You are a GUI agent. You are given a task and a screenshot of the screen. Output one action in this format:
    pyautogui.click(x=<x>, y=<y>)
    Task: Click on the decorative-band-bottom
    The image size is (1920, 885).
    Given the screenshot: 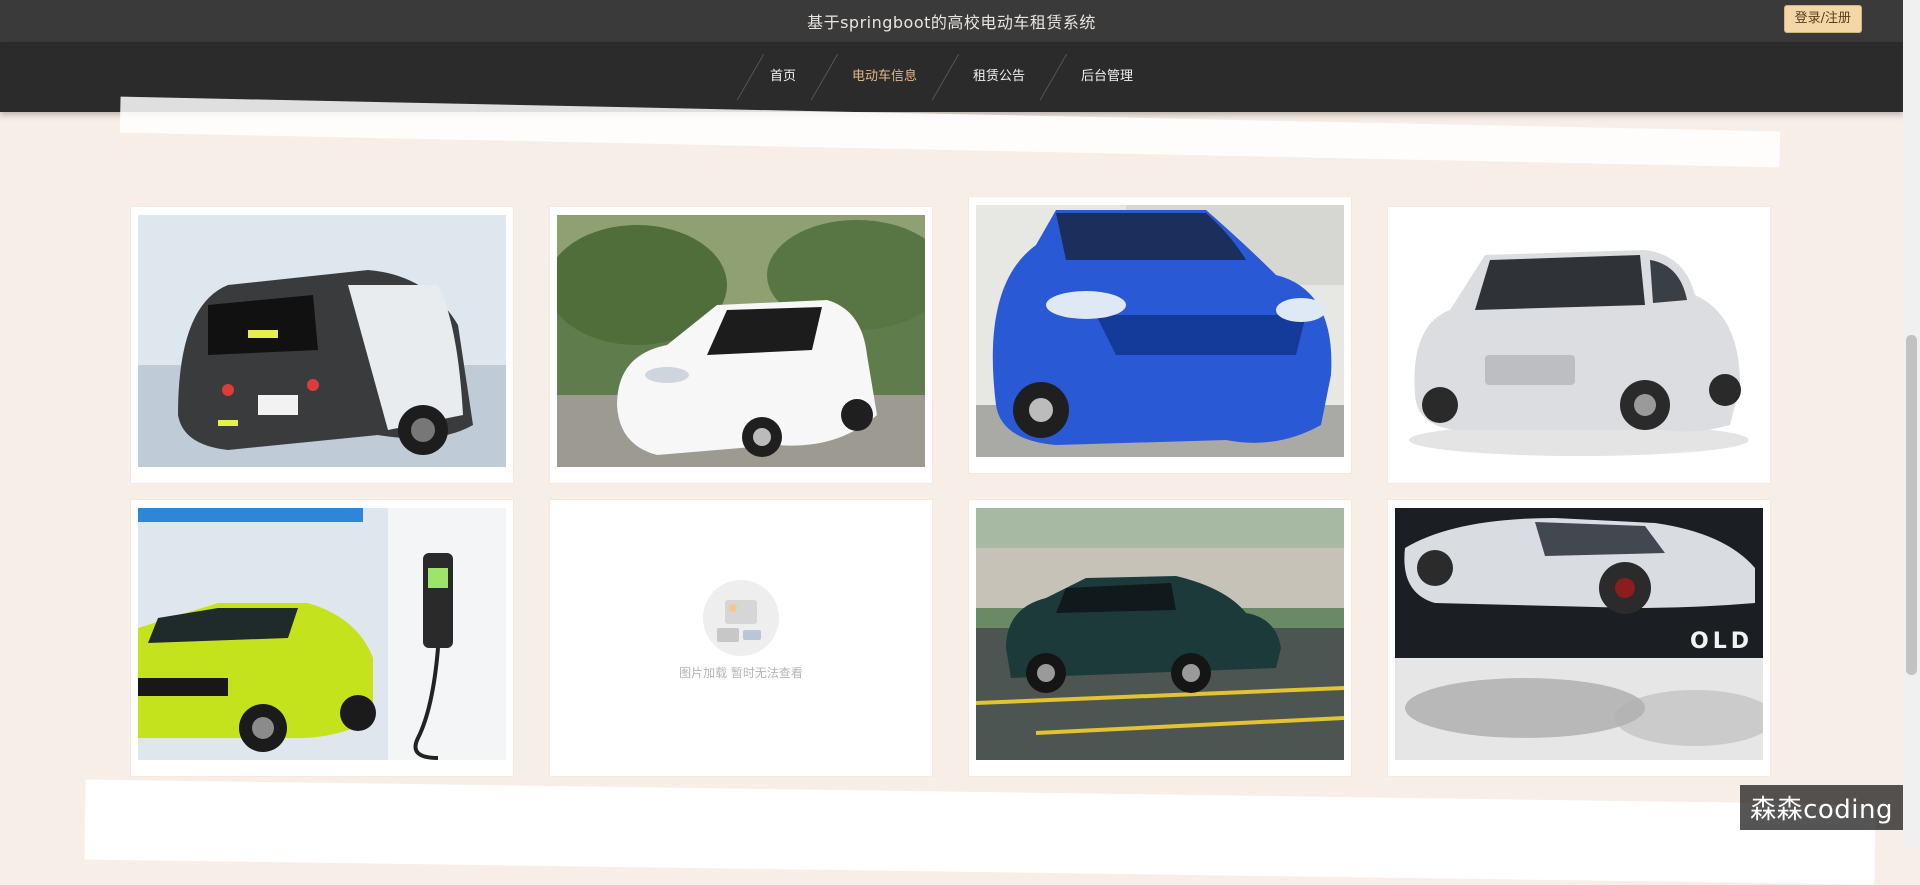 What is the action you would take?
    pyautogui.click(x=980, y=832)
    